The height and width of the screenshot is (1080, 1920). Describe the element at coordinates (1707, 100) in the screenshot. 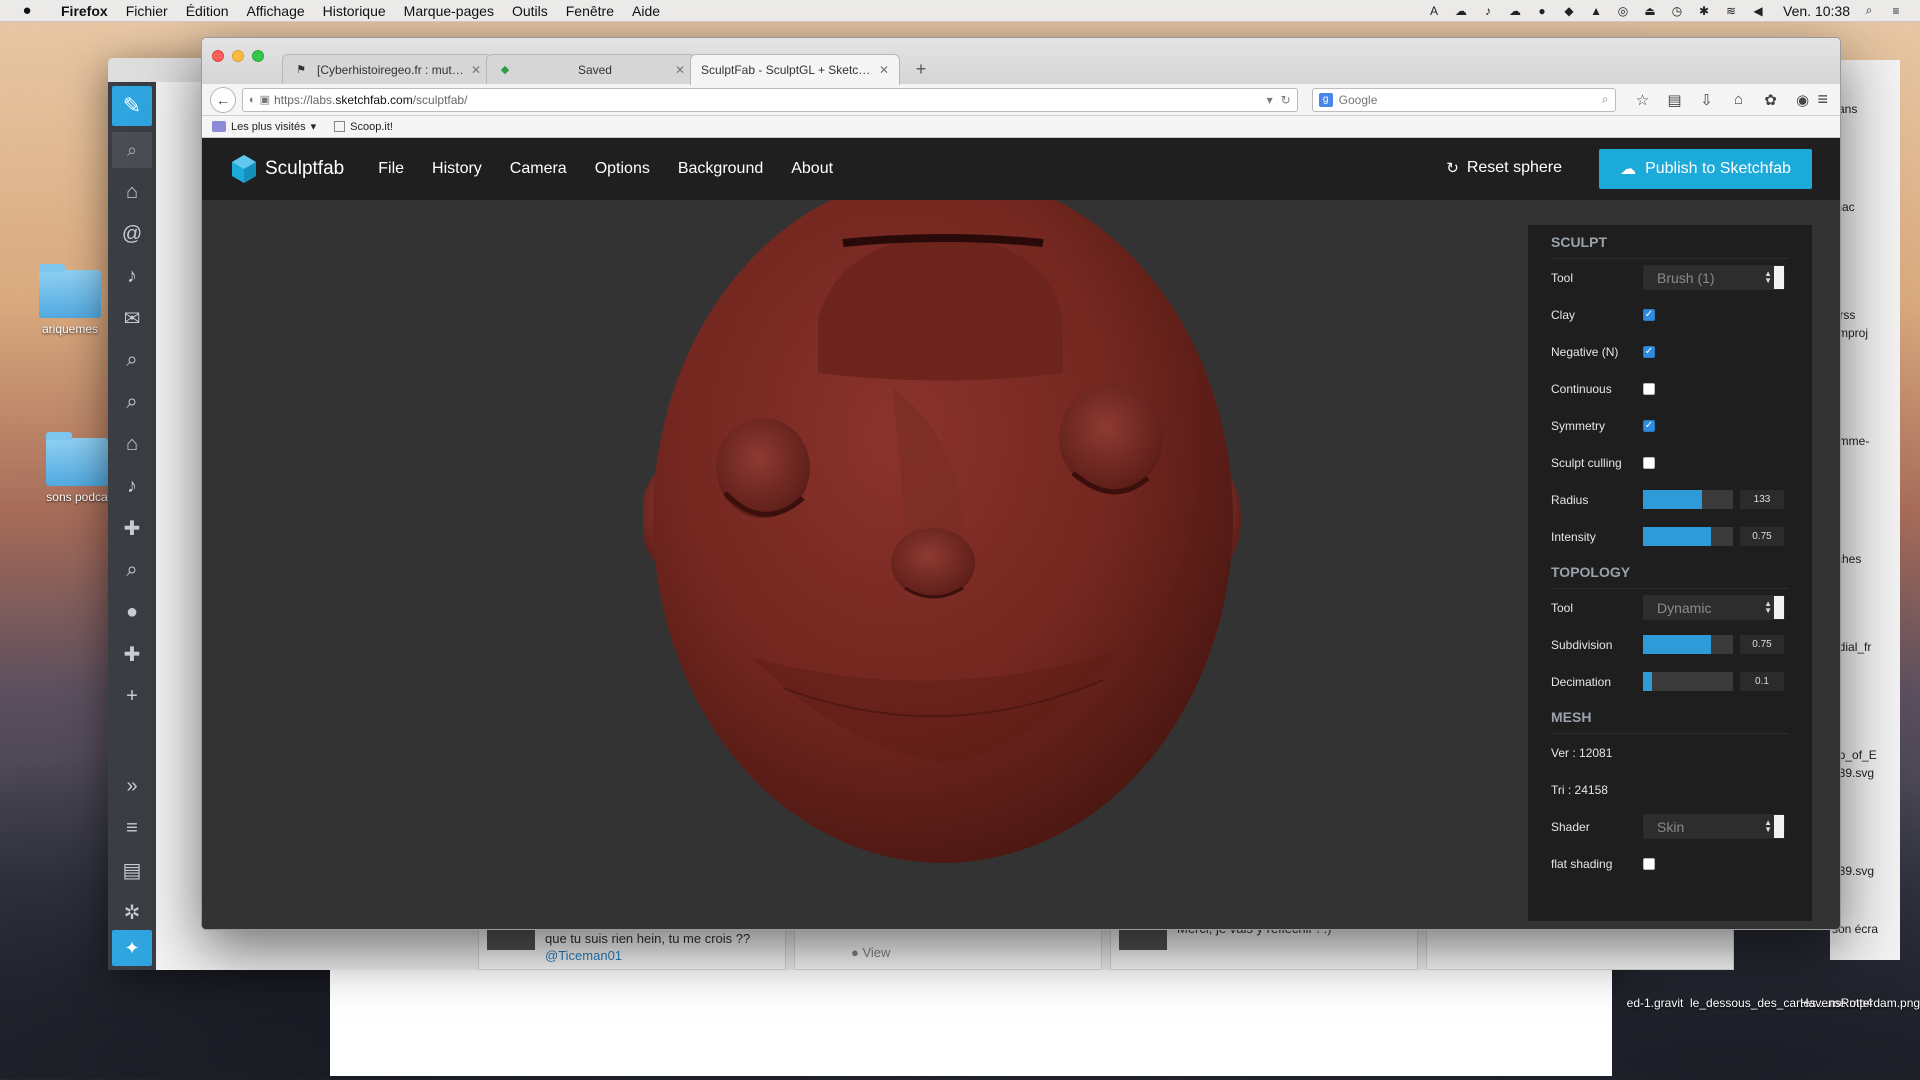

I see `download-icon: ⇩` at that location.